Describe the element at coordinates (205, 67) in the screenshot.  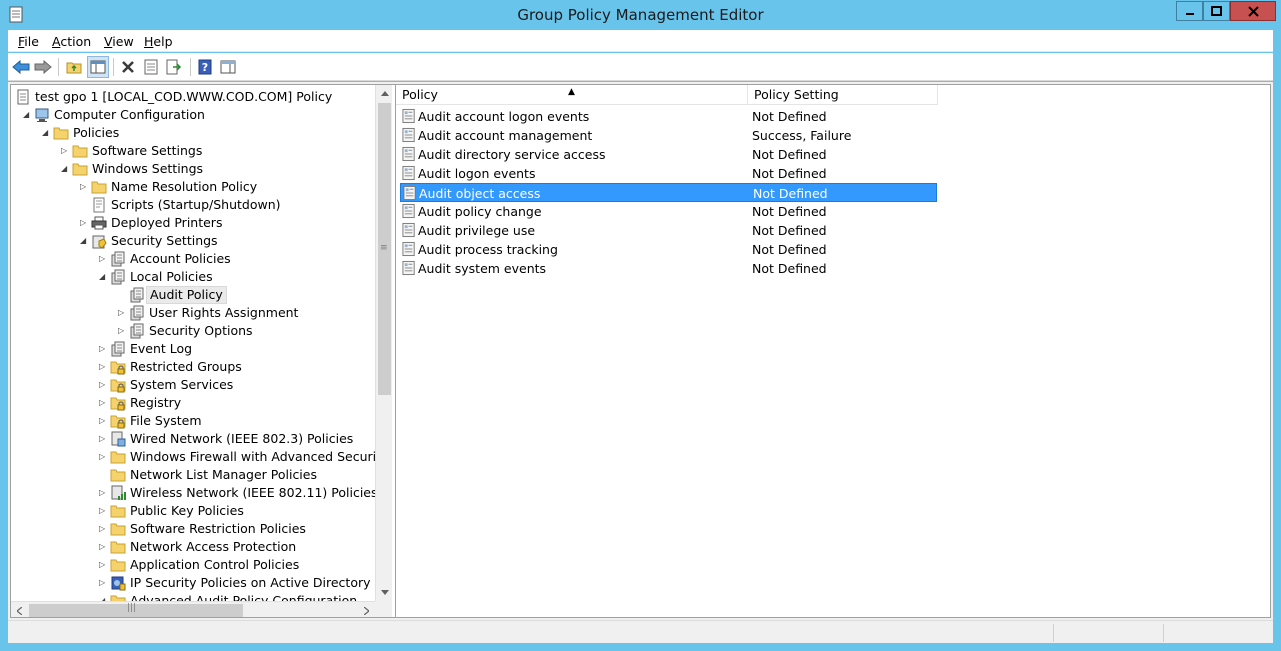
I see `help-button: ?` at that location.